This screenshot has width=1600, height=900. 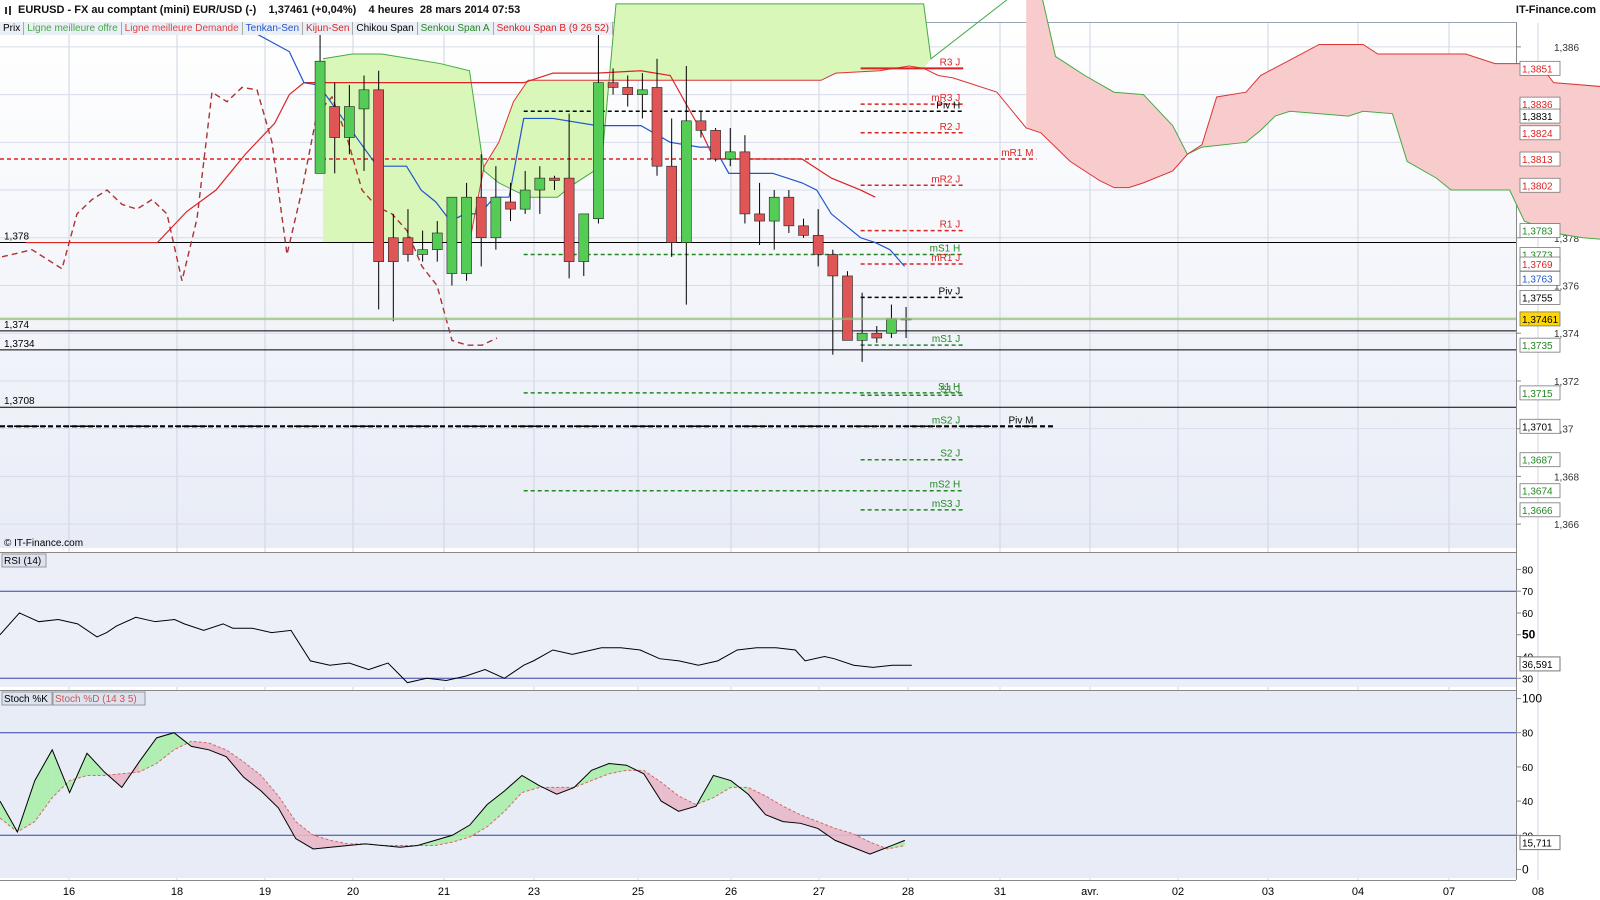 What do you see at coordinates (1528, 734) in the screenshot?
I see `stoch-y-tick: 80` at bounding box center [1528, 734].